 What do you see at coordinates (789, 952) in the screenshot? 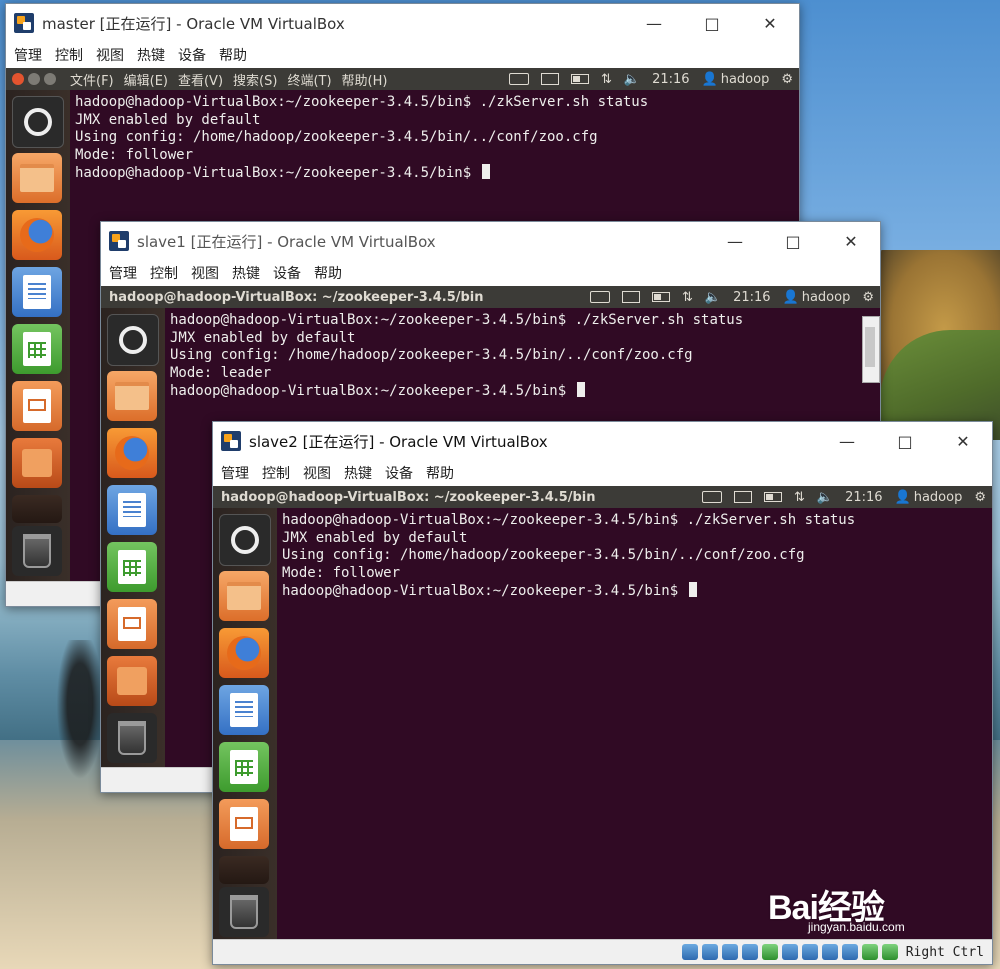
I see `shared-folders-icon` at bounding box center [789, 952].